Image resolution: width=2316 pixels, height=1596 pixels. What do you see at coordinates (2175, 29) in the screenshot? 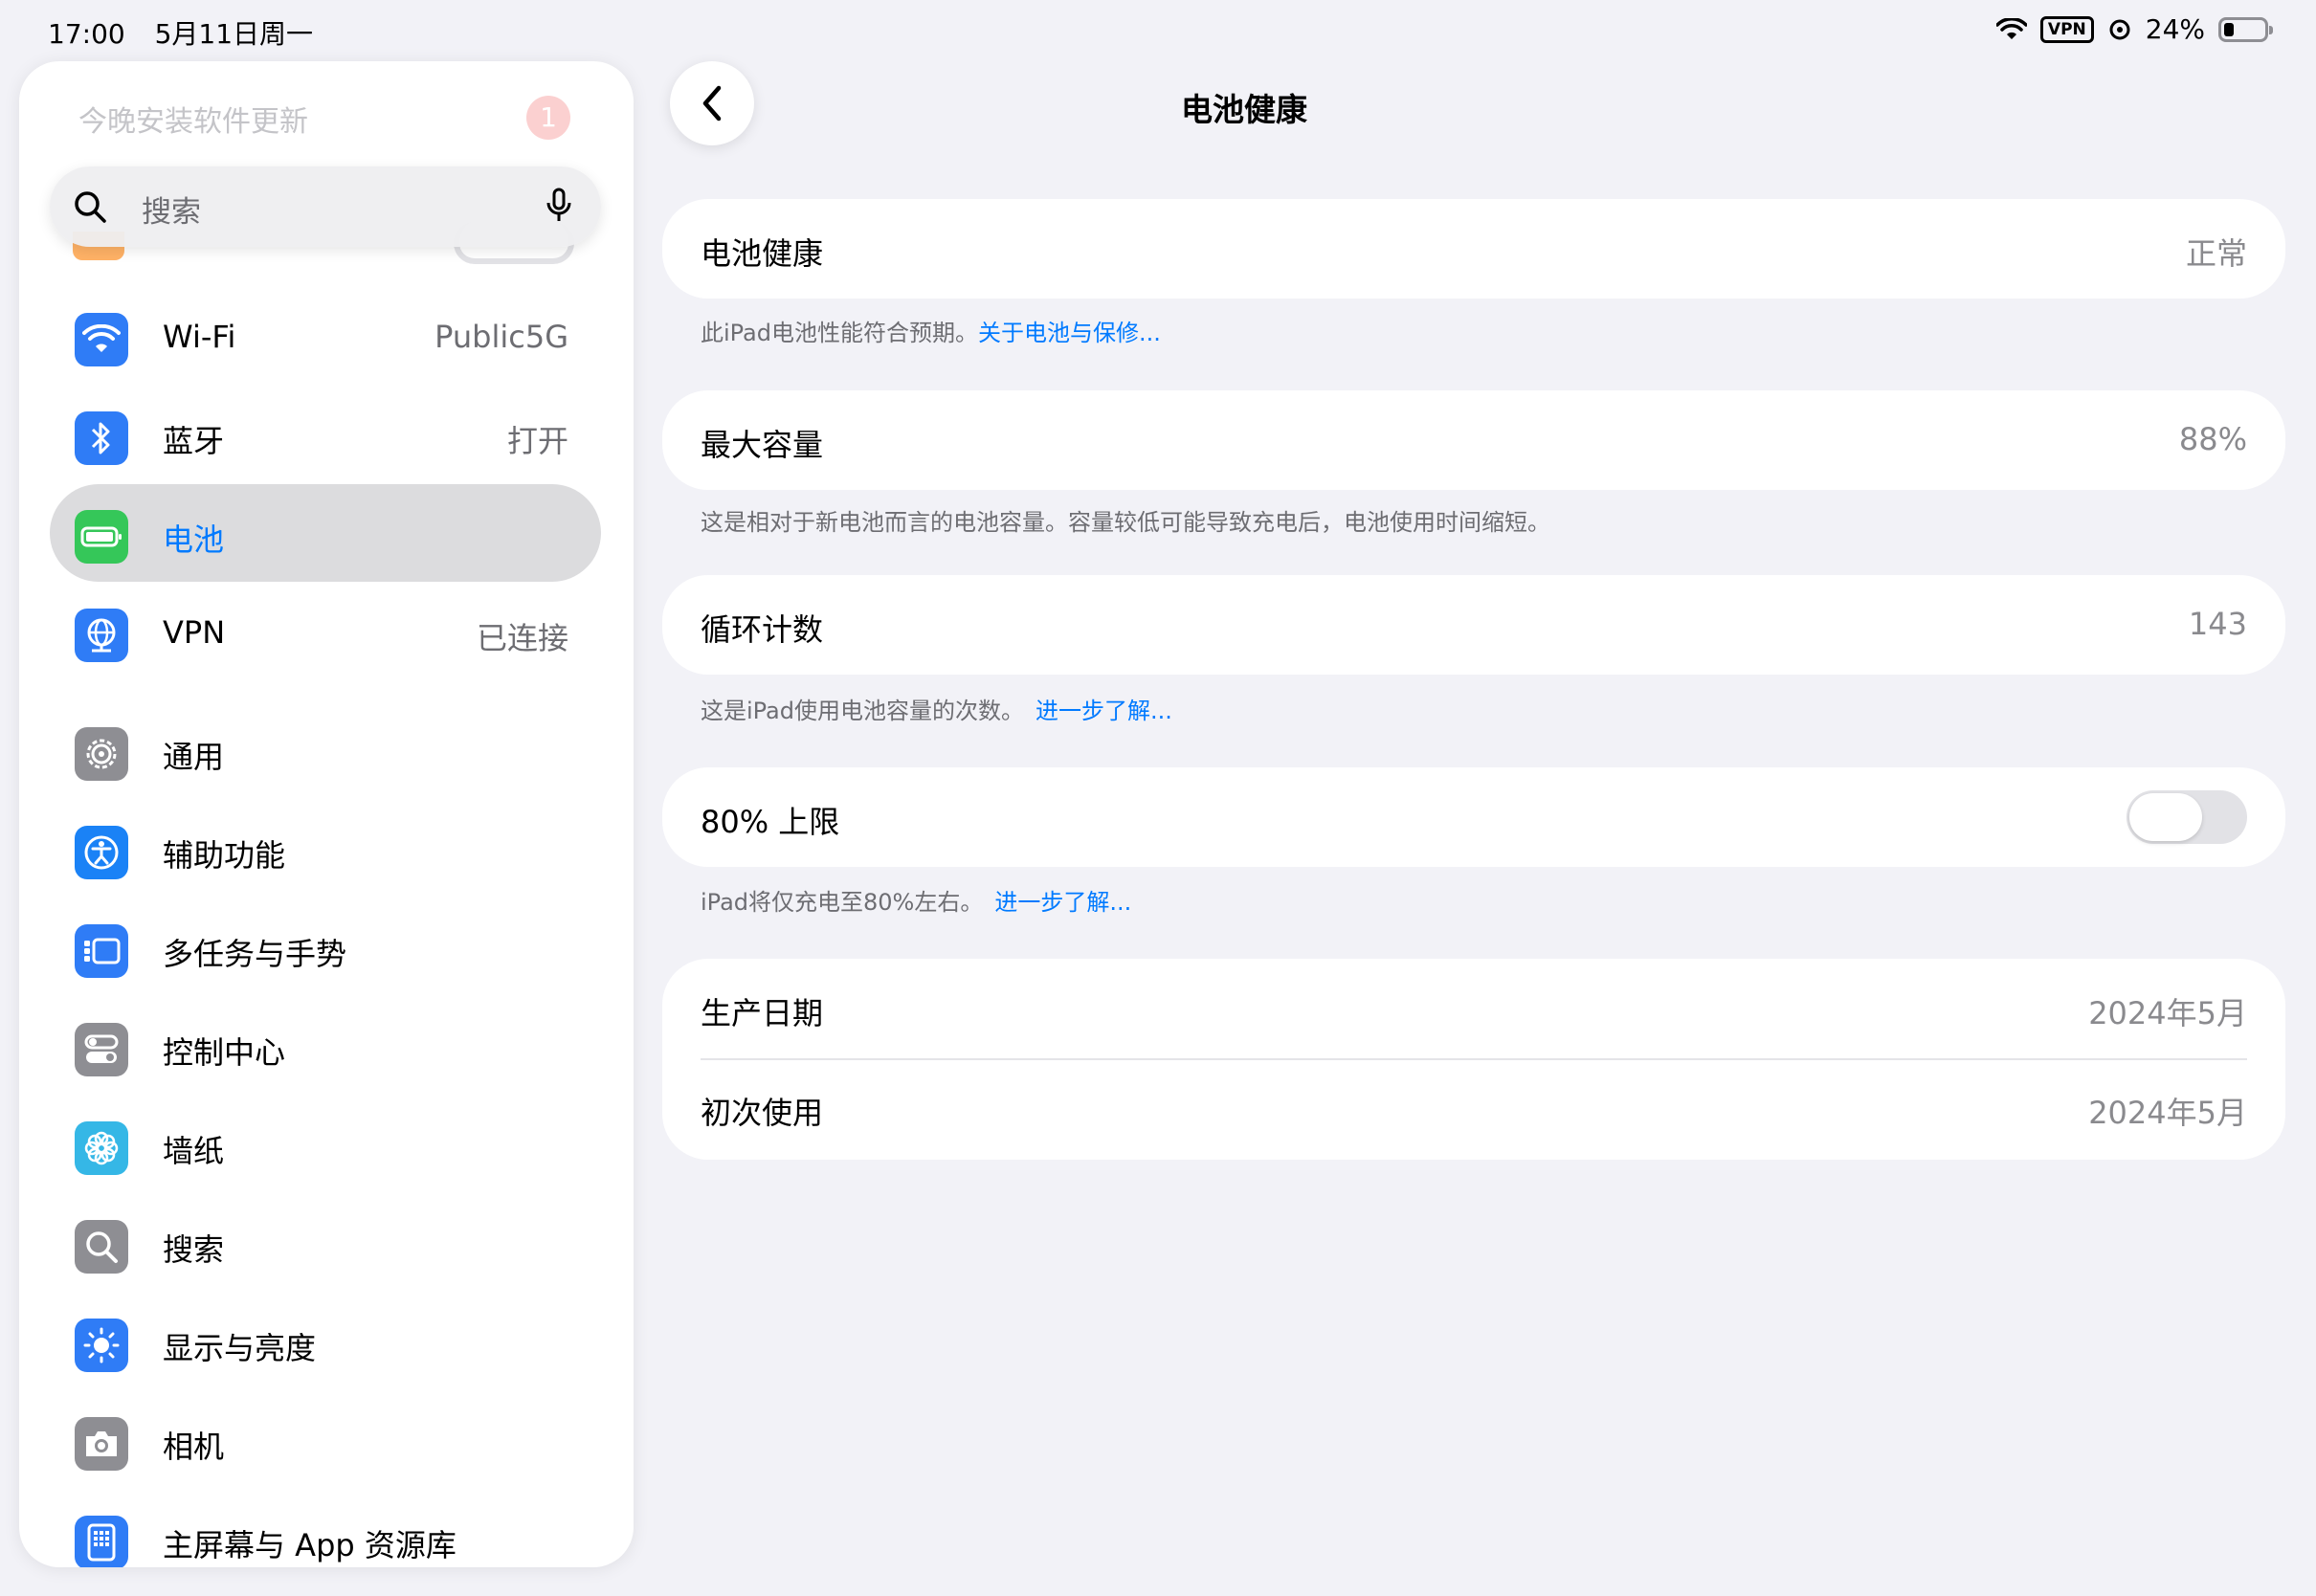
I see `battery-percent: 24%` at bounding box center [2175, 29].